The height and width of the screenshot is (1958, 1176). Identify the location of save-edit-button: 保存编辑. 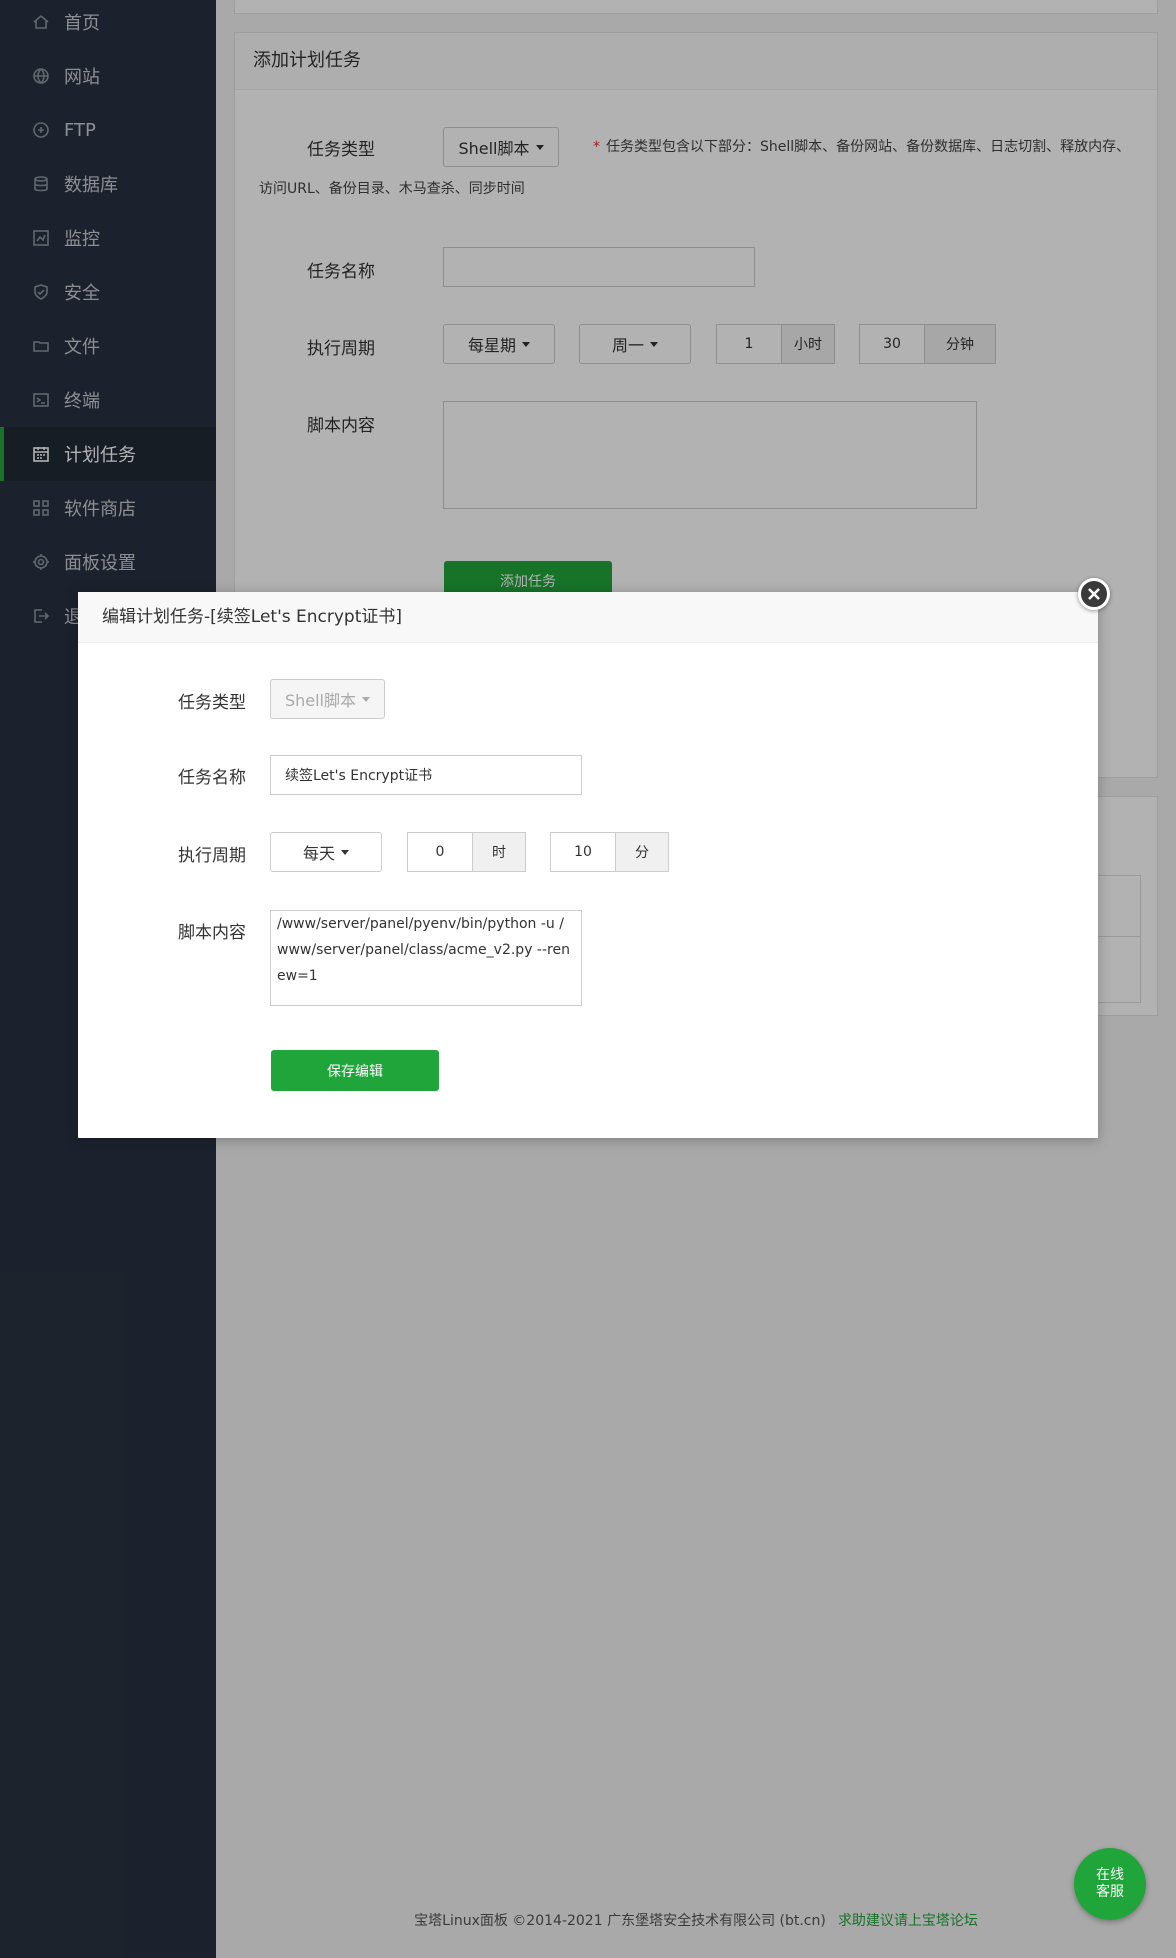
(355, 1070).